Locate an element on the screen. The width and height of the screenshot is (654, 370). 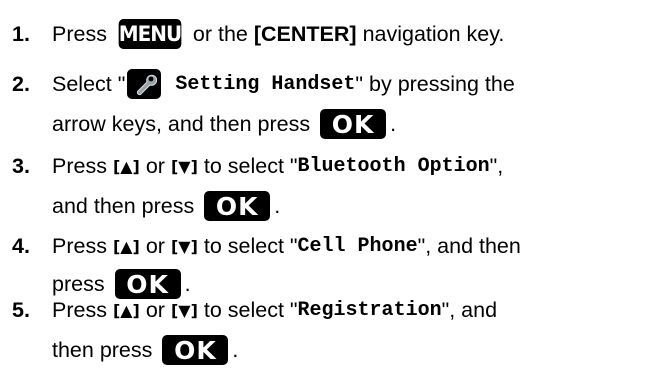
step-number: 3. is located at coordinates (21, 165).